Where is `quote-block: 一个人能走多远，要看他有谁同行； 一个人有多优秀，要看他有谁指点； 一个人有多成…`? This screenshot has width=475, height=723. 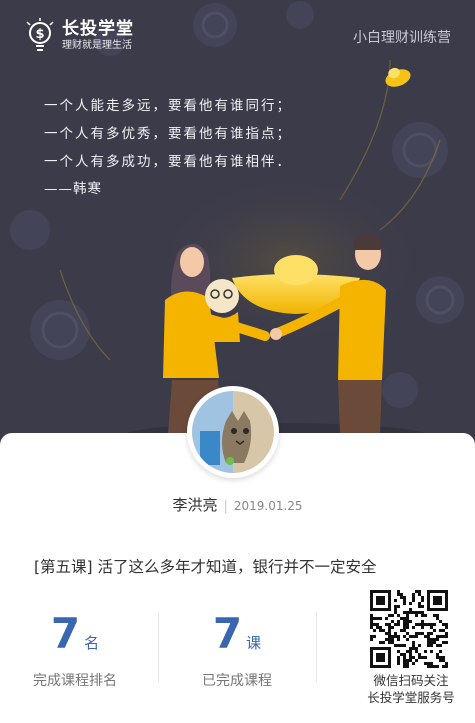
quote-block: 一个人能走多远，要看他有谁同行； 一个人有多优秀，要看他有谁指点； 一个人有多成… is located at coordinates (168, 147).